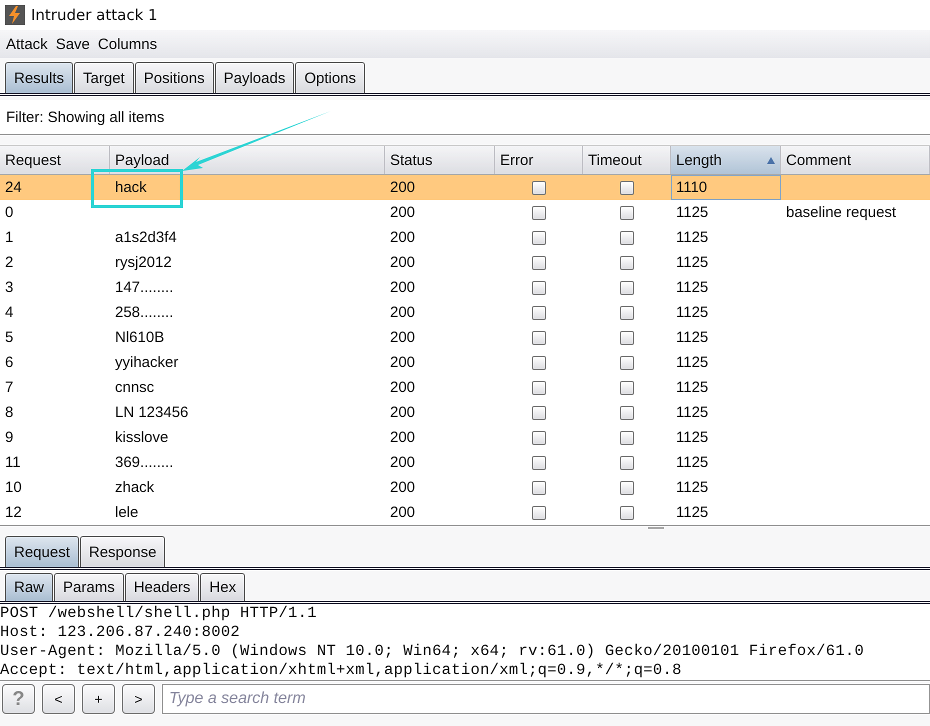 The height and width of the screenshot is (726, 930). What do you see at coordinates (465, 117) in the screenshot?
I see `filter-bar: Filter: Showing all items` at bounding box center [465, 117].